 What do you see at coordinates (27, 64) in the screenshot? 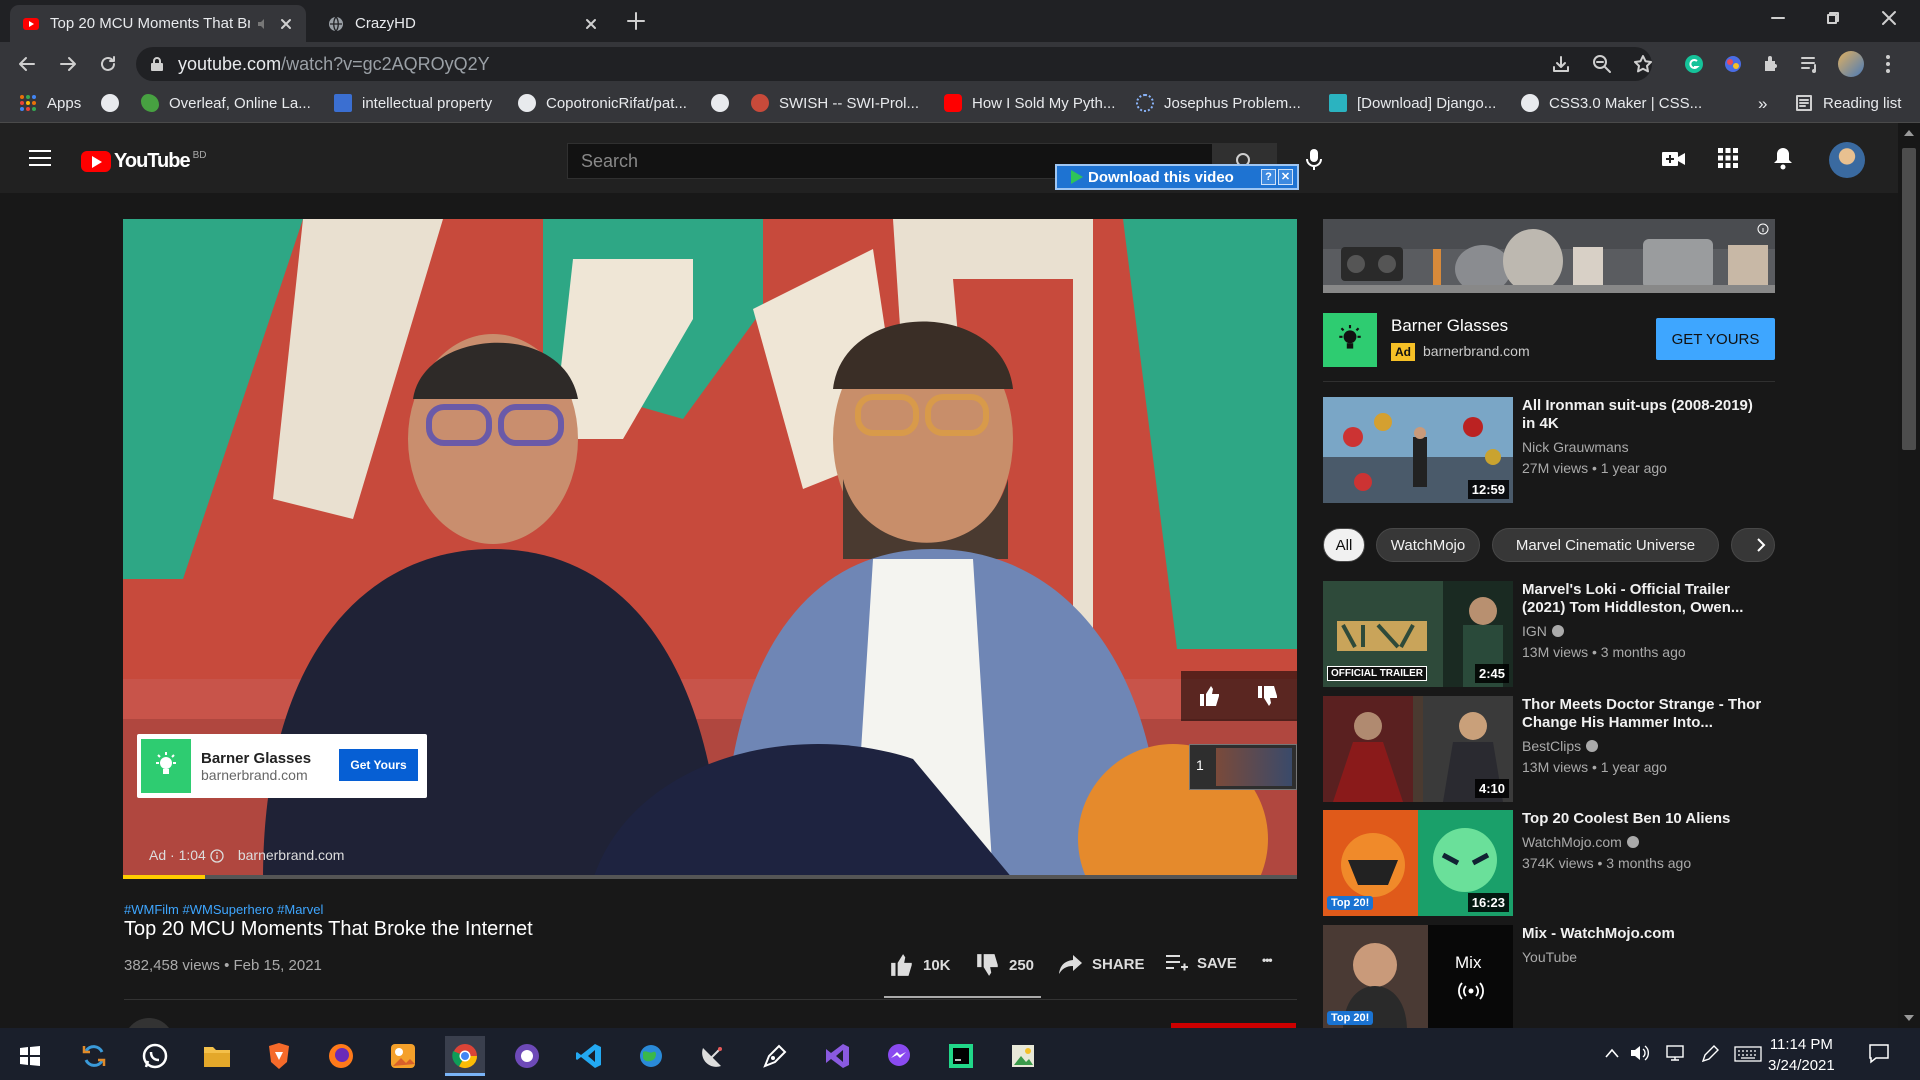
I see `back-arrow-icon` at bounding box center [27, 64].